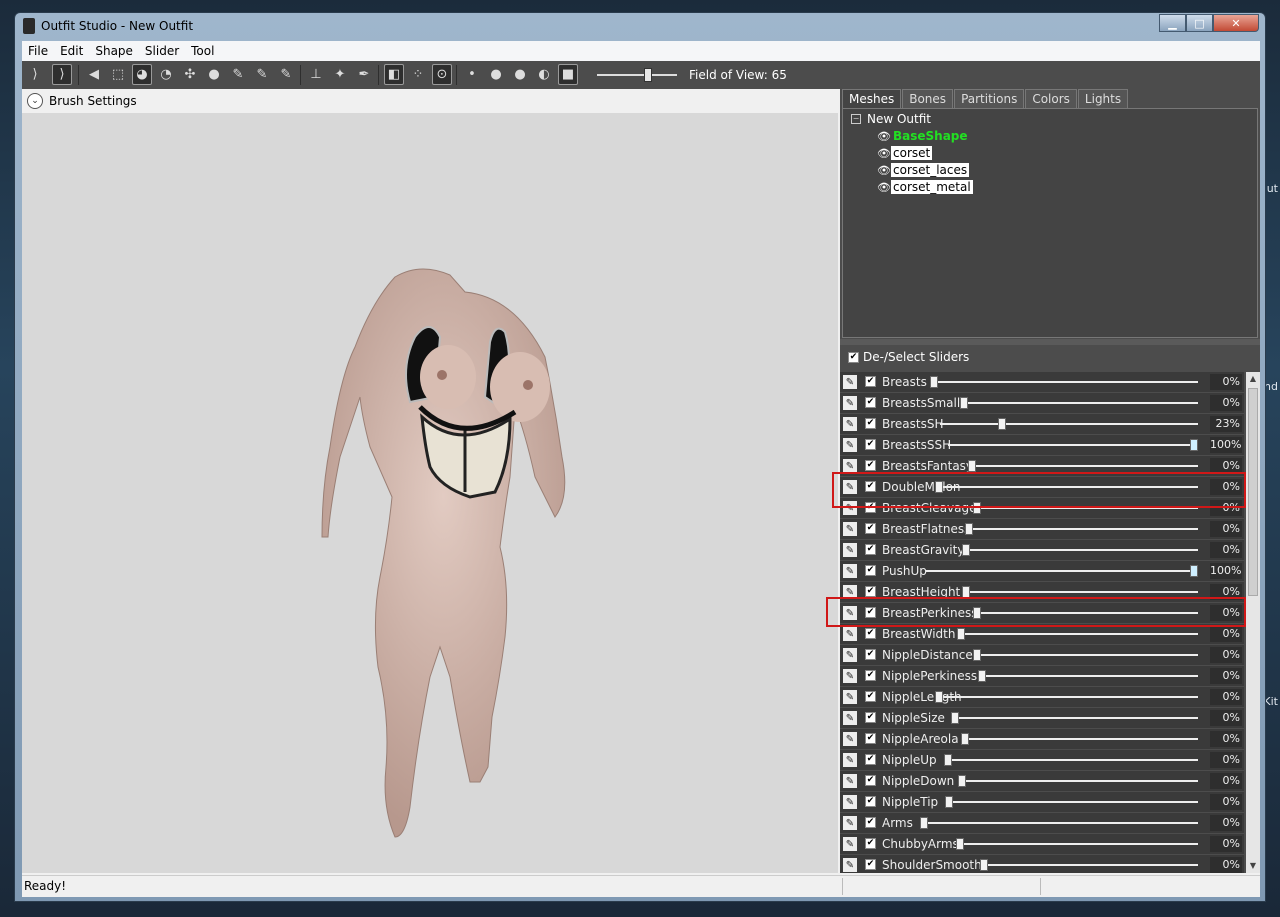 Image resolution: width=1280 pixels, height=917 pixels. What do you see at coordinates (286, 74) in the screenshot?
I see `alpha-brush-icon: ✎` at bounding box center [286, 74].